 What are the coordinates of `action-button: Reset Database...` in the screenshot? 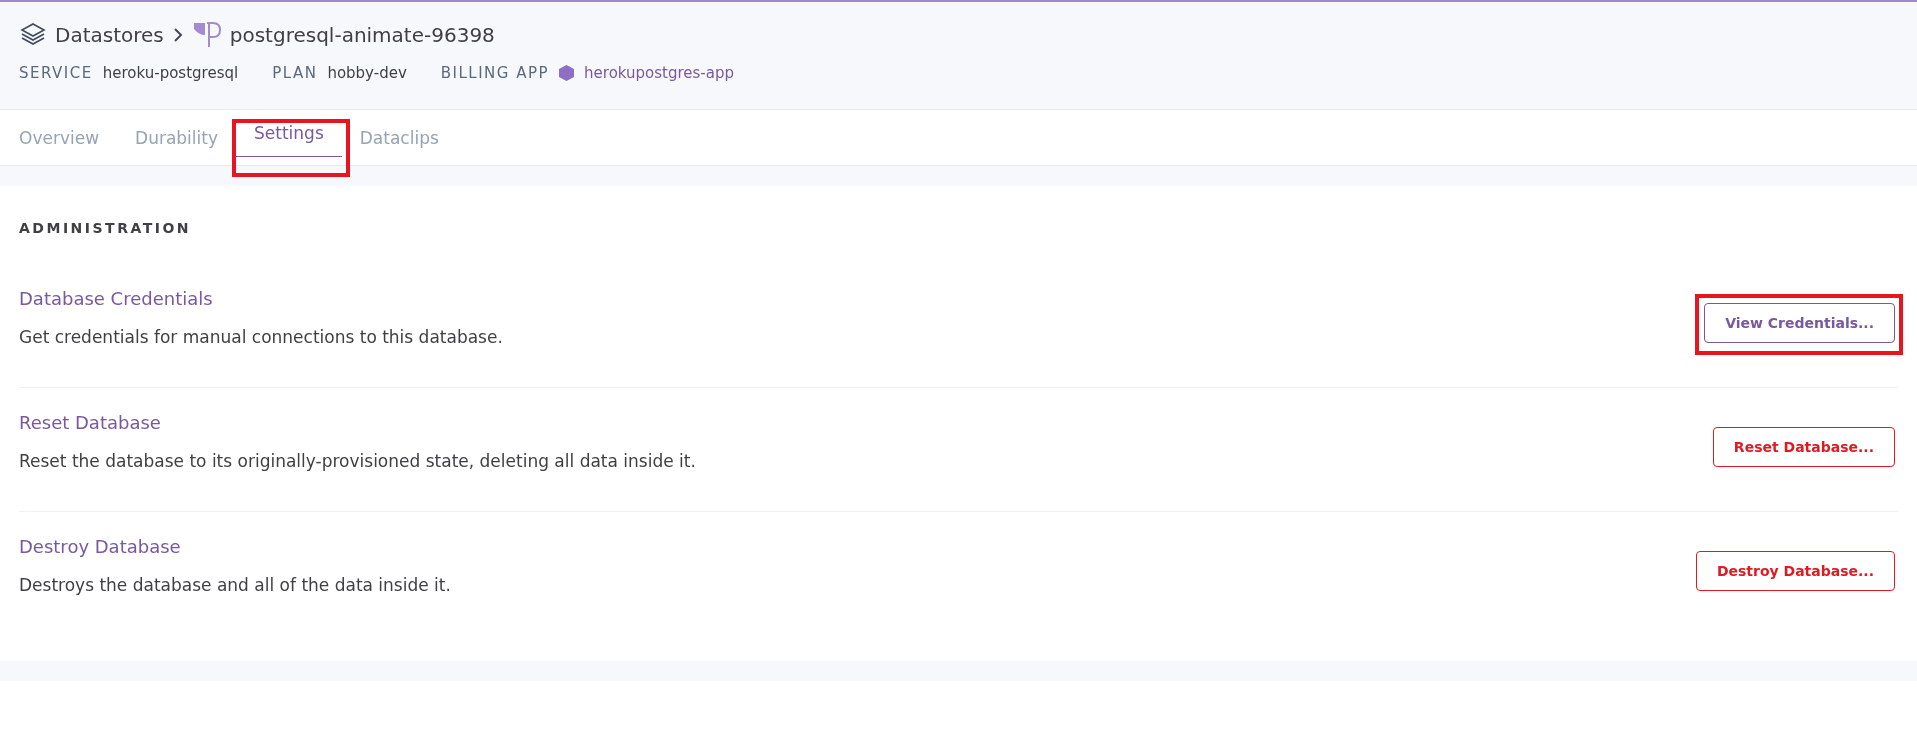 It's located at (1803, 446).